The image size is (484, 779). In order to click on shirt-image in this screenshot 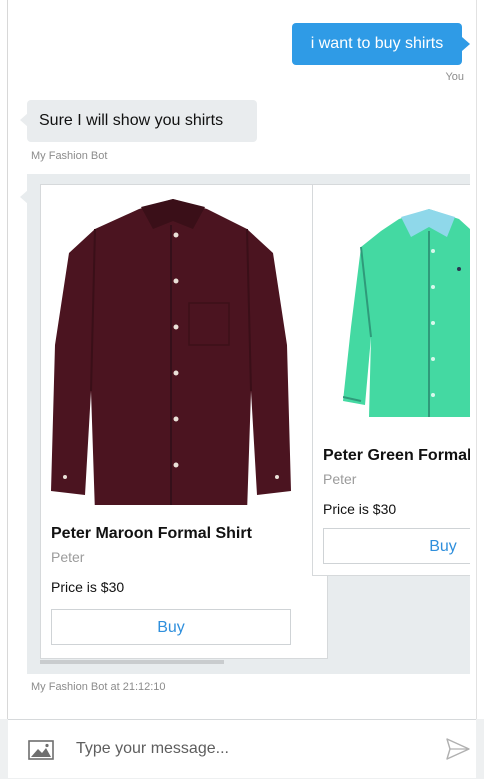, I will do `click(406, 313)`.